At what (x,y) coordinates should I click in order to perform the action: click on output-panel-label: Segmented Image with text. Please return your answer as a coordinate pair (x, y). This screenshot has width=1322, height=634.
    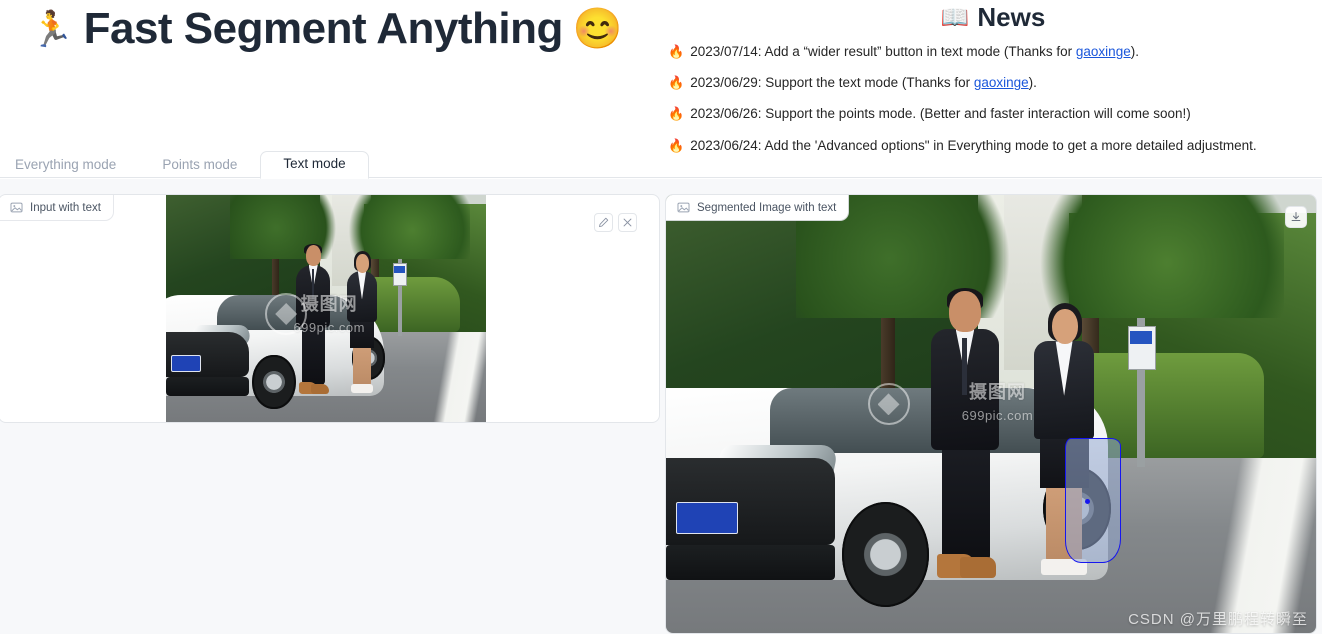
    Looking at the image, I should click on (757, 207).